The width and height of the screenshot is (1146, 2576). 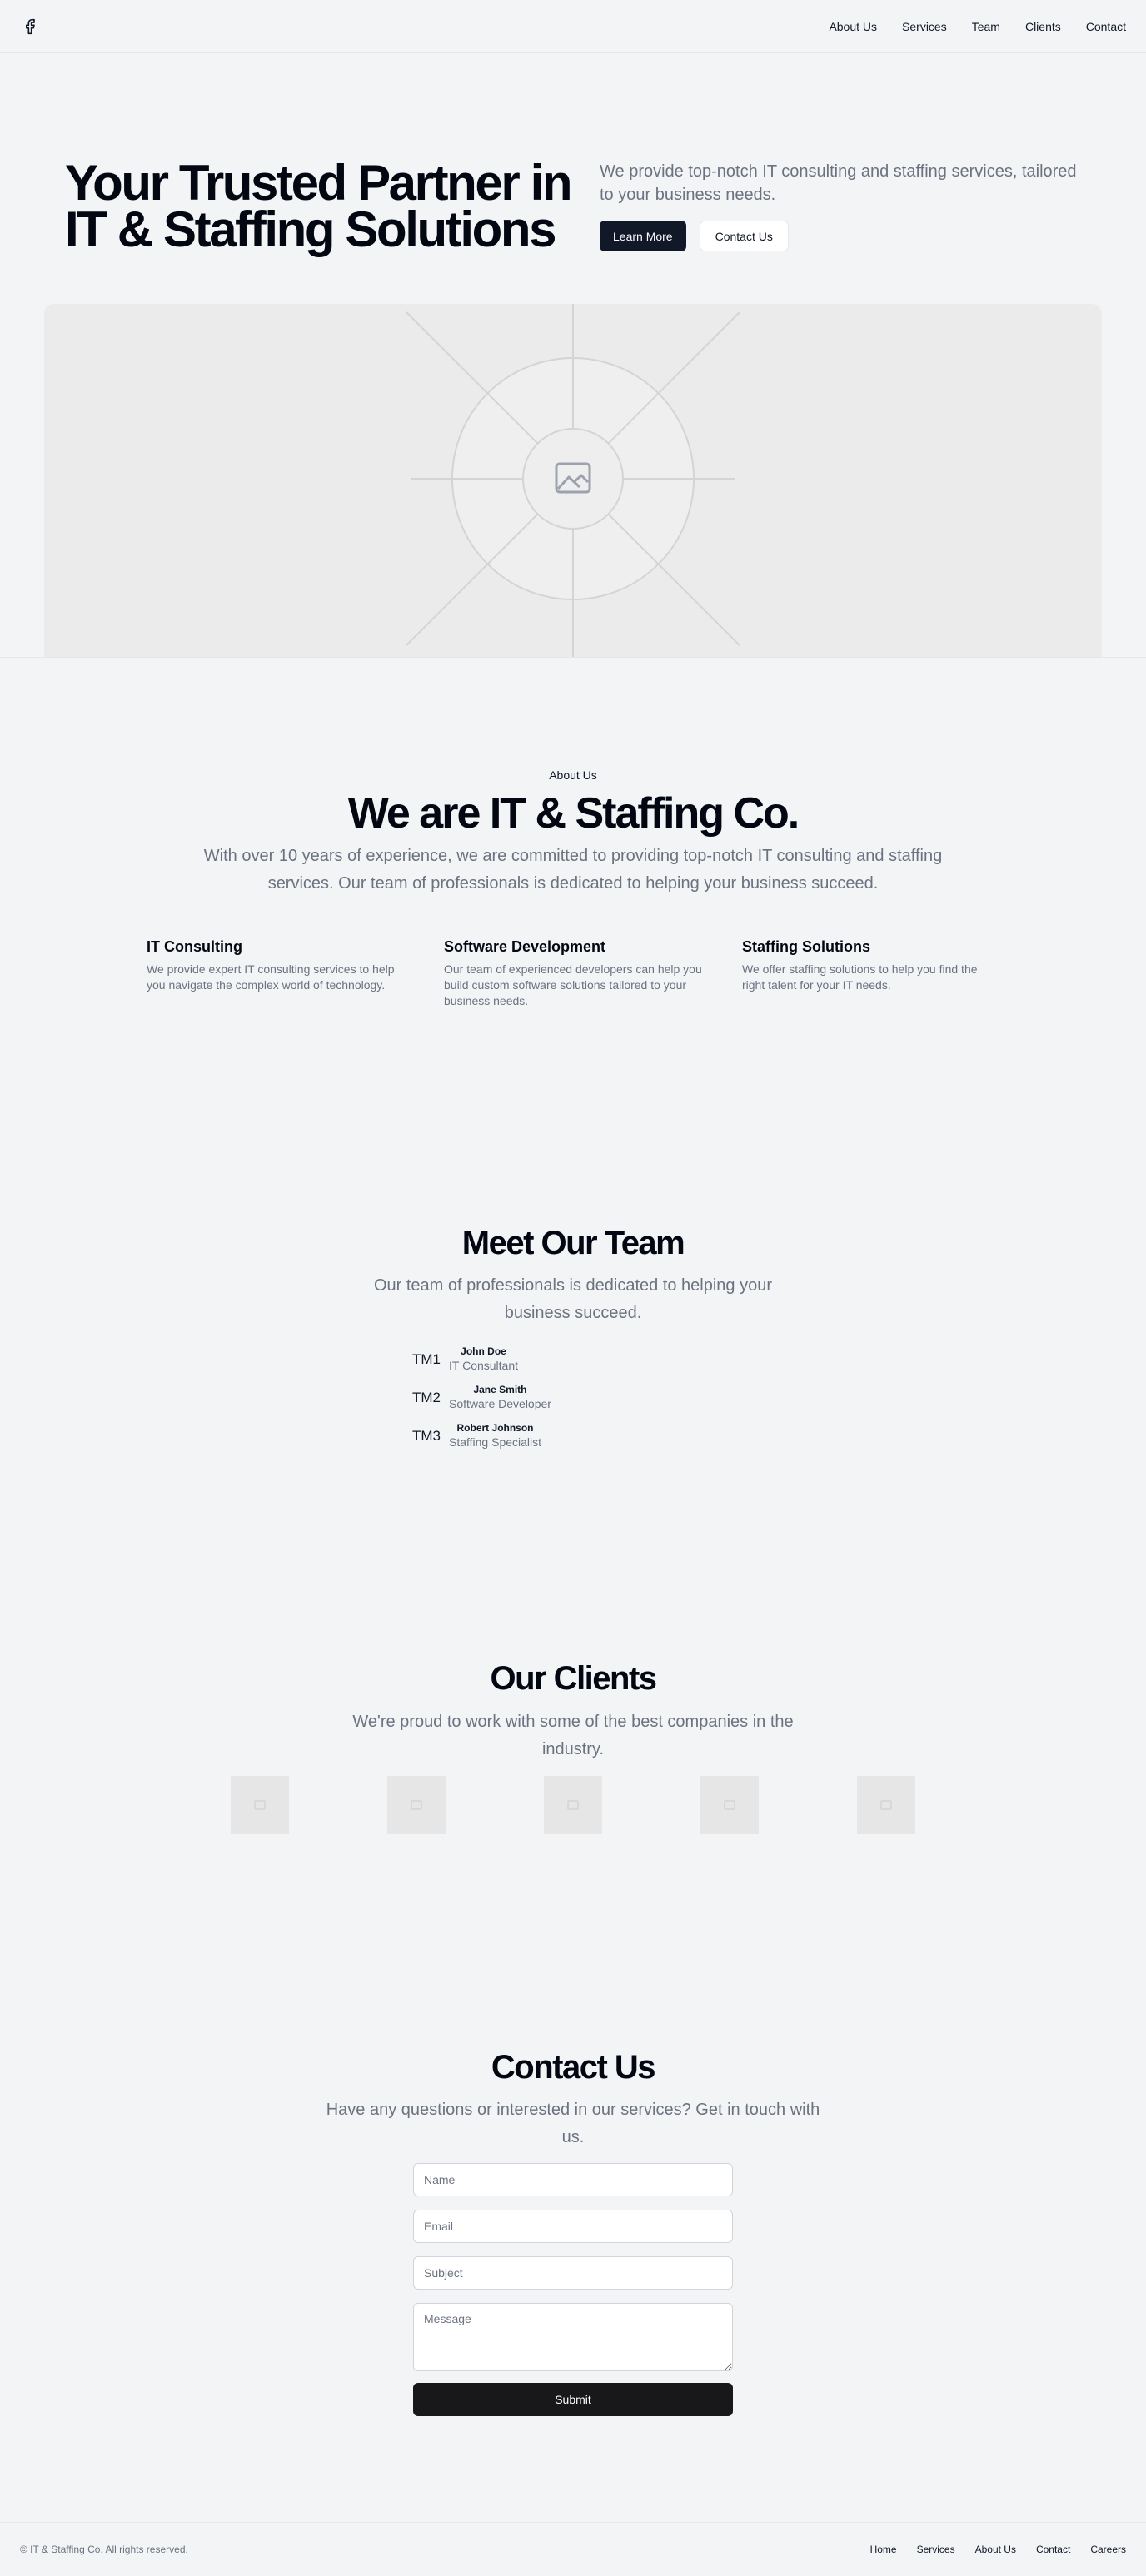 I want to click on submit-button: Submit, so click(x=573, y=2399).